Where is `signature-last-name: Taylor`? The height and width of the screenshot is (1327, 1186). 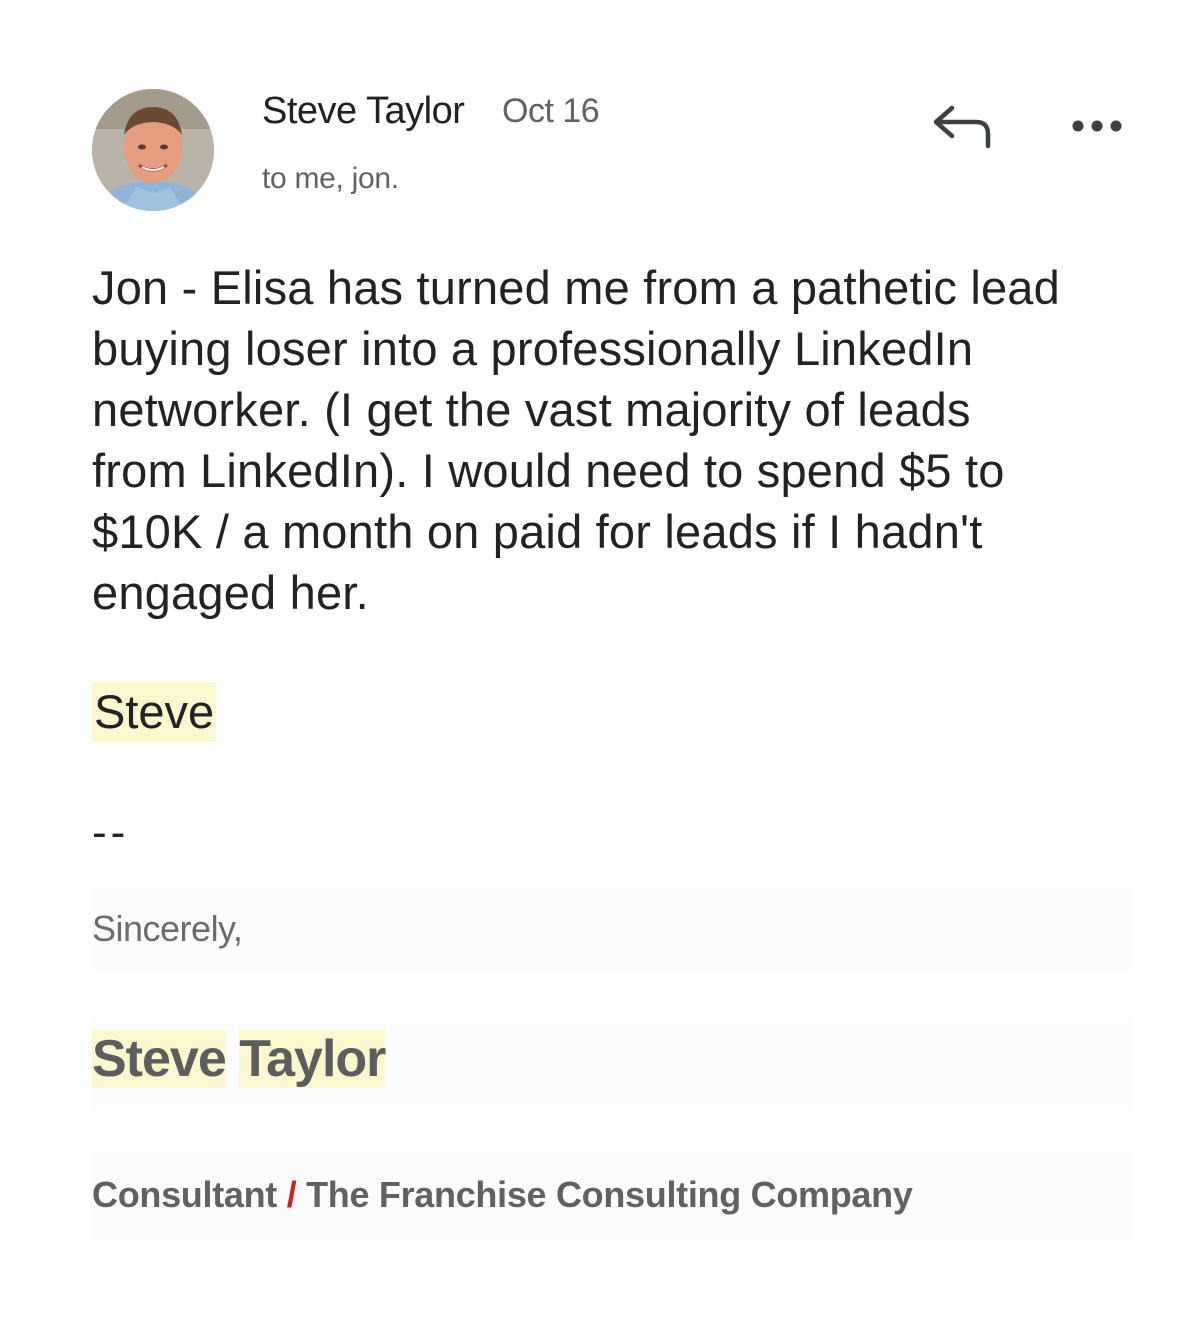 signature-last-name: Taylor is located at coordinates (312, 1059).